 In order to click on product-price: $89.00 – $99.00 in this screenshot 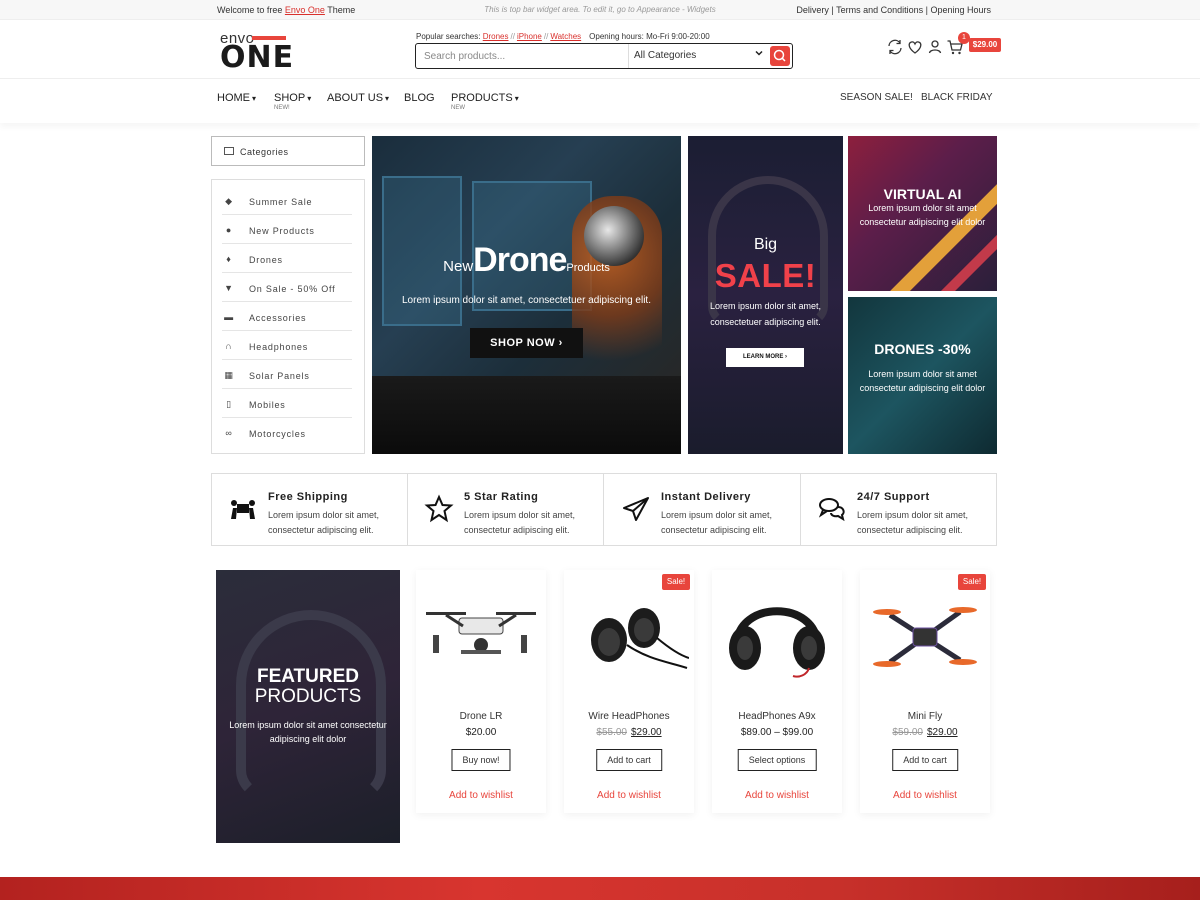, I will do `click(777, 732)`.